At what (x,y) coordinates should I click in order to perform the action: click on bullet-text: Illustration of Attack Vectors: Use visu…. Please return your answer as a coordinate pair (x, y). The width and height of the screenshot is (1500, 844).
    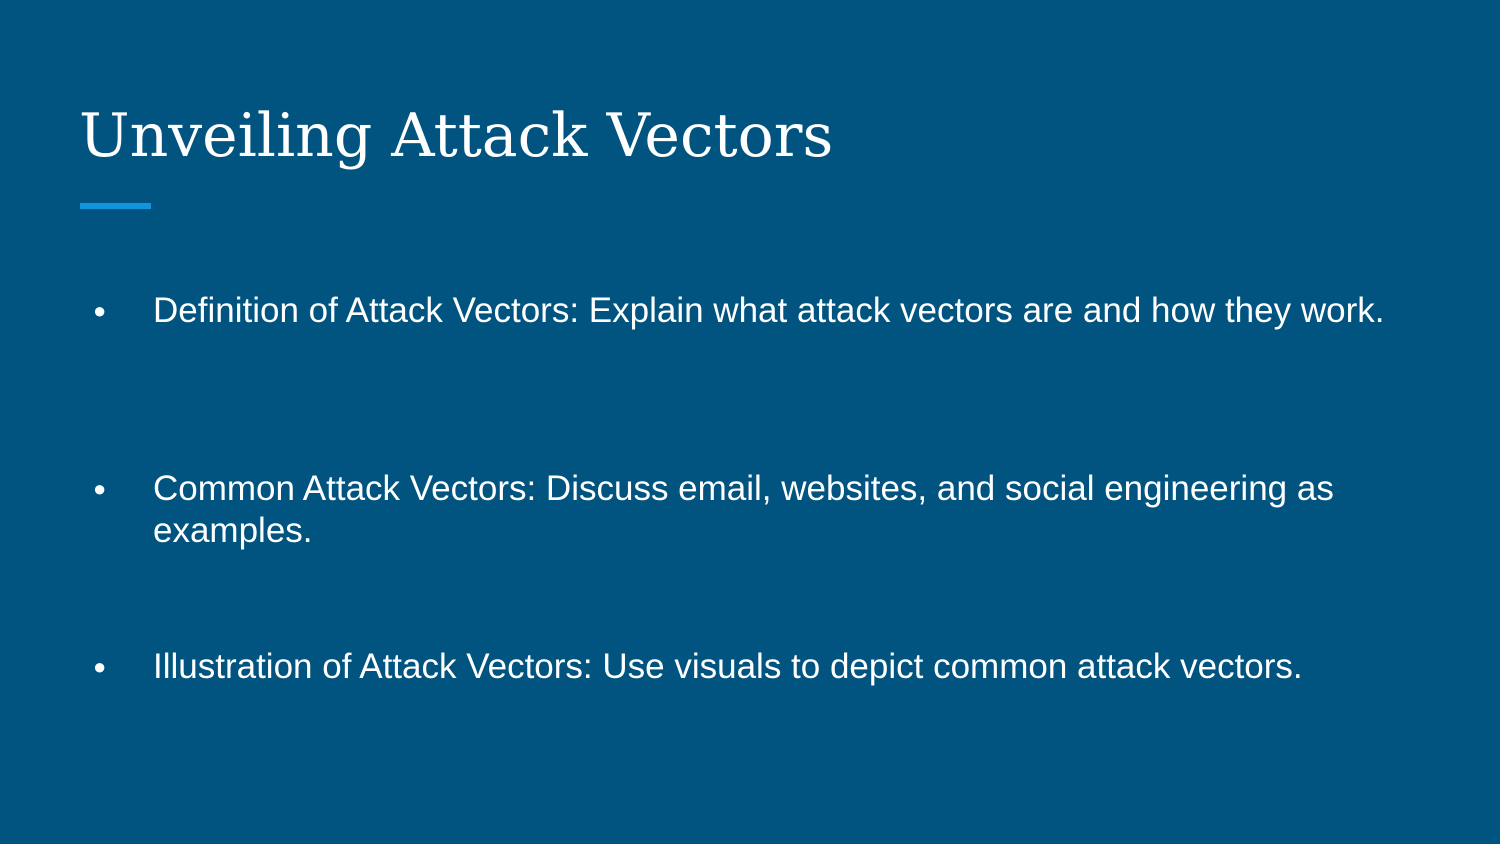
    Looking at the image, I should click on (728, 666).